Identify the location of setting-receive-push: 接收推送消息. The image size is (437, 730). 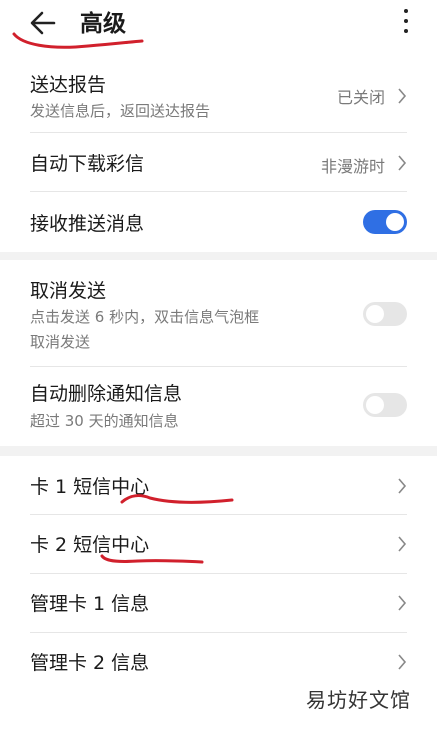
(218, 222).